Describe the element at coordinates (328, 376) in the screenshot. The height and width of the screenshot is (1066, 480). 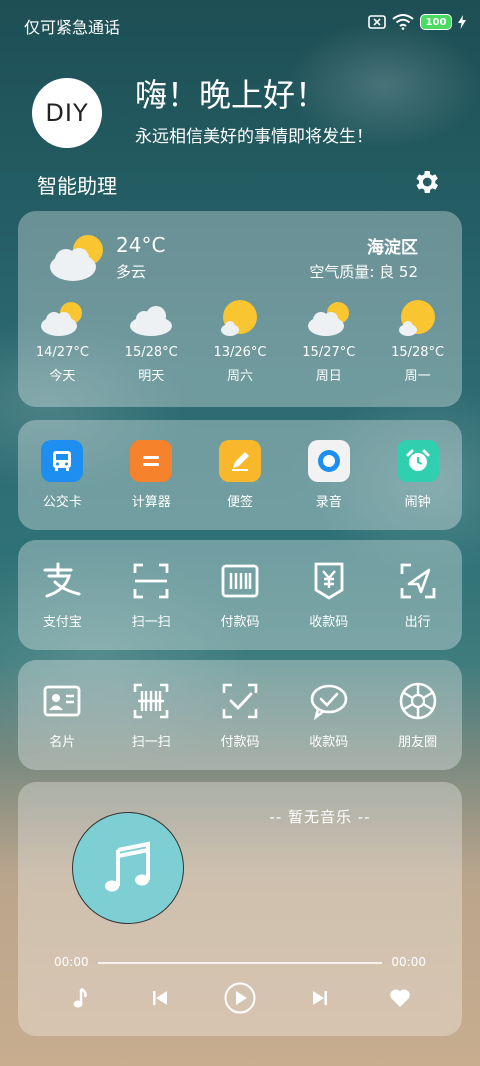
I see `forecast-day-name: 周日` at that location.